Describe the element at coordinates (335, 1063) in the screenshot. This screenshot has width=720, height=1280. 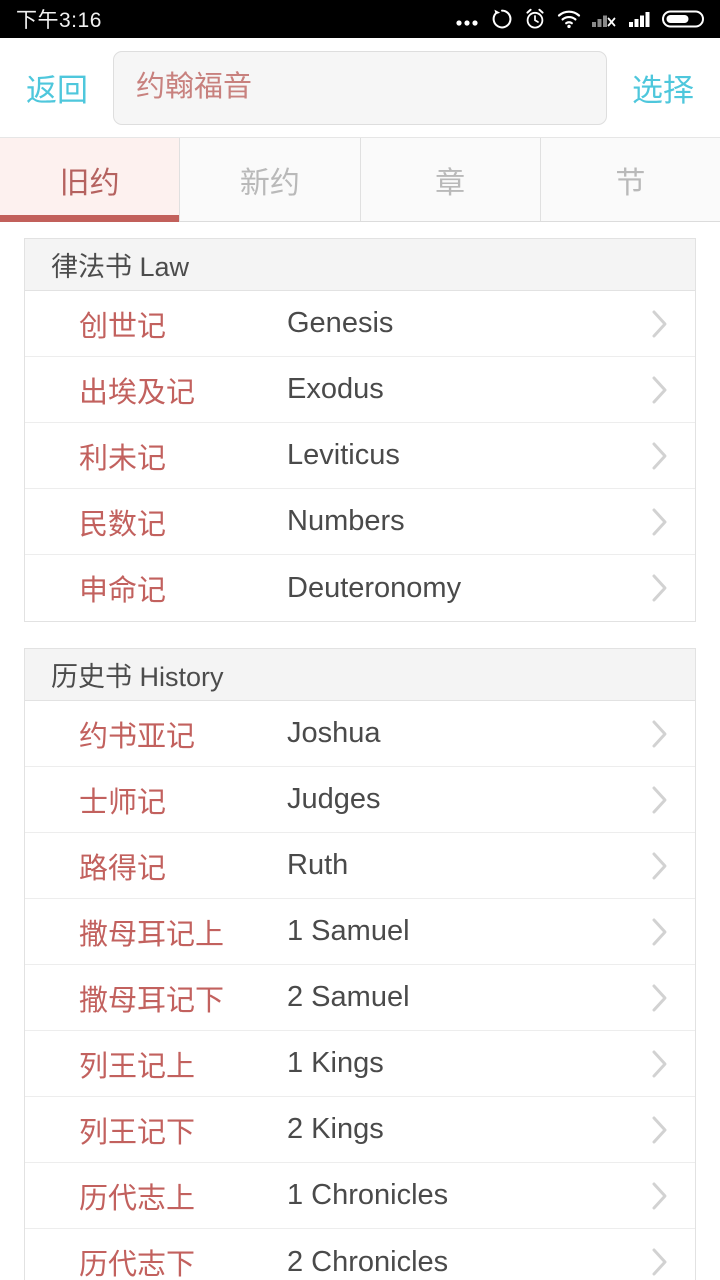
I see `book-name-en: 1 Kings` at that location.